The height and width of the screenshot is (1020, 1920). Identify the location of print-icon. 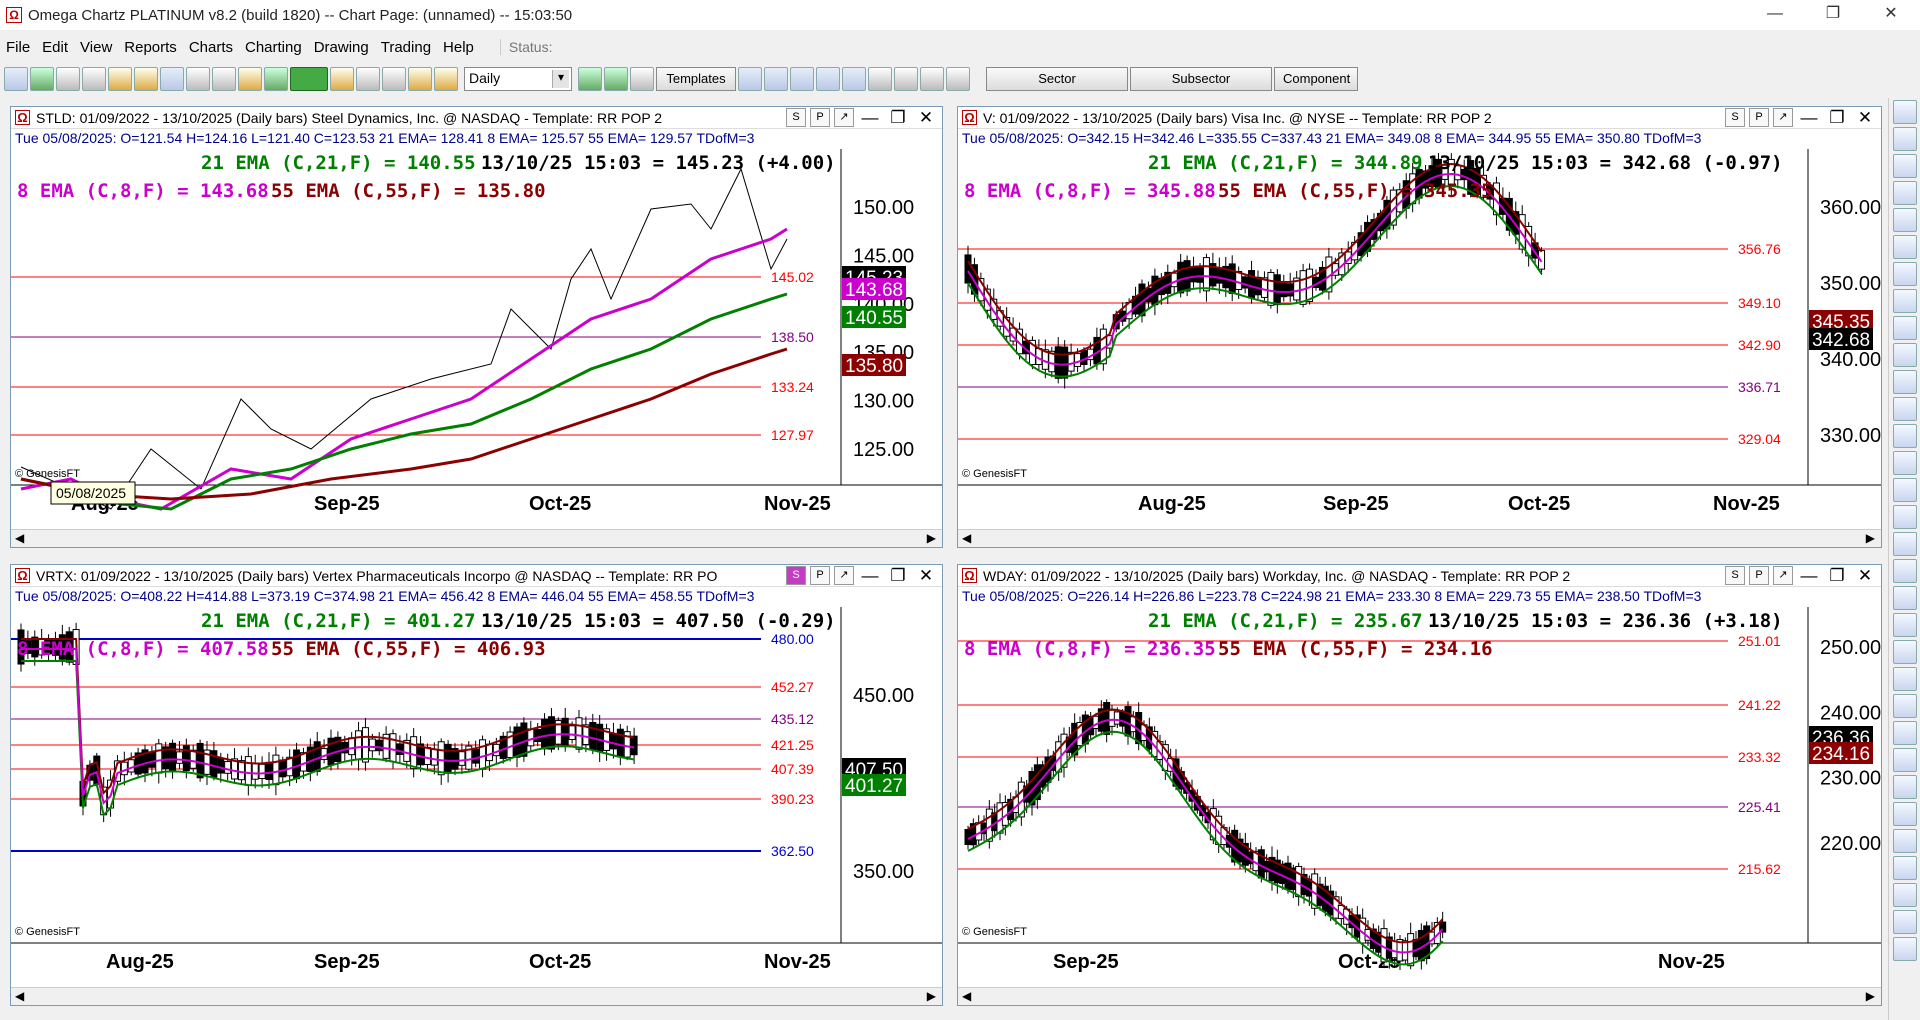
(94, 79).